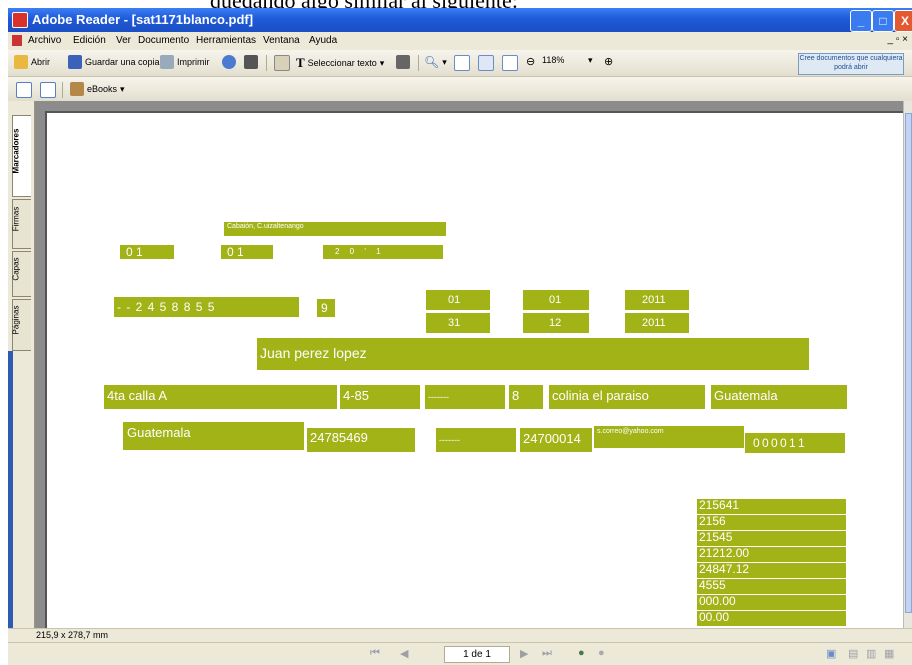 This screenshot has width=912, height=665. I want to click on previous-view-icon: ●, so click(581, 653).